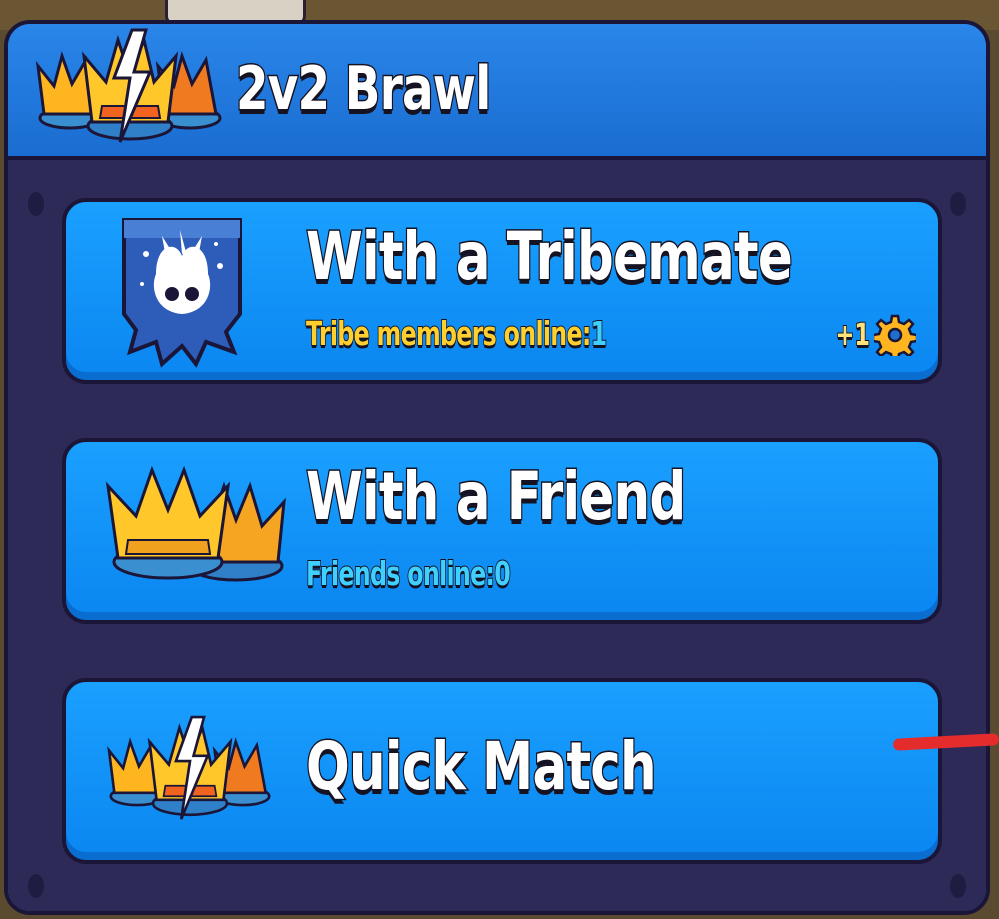 The height and width of the screenshot is (919, 999). Describe the element at coordinates (853, 335) in the screenshot. I see `reward-amount: +1` at that location.